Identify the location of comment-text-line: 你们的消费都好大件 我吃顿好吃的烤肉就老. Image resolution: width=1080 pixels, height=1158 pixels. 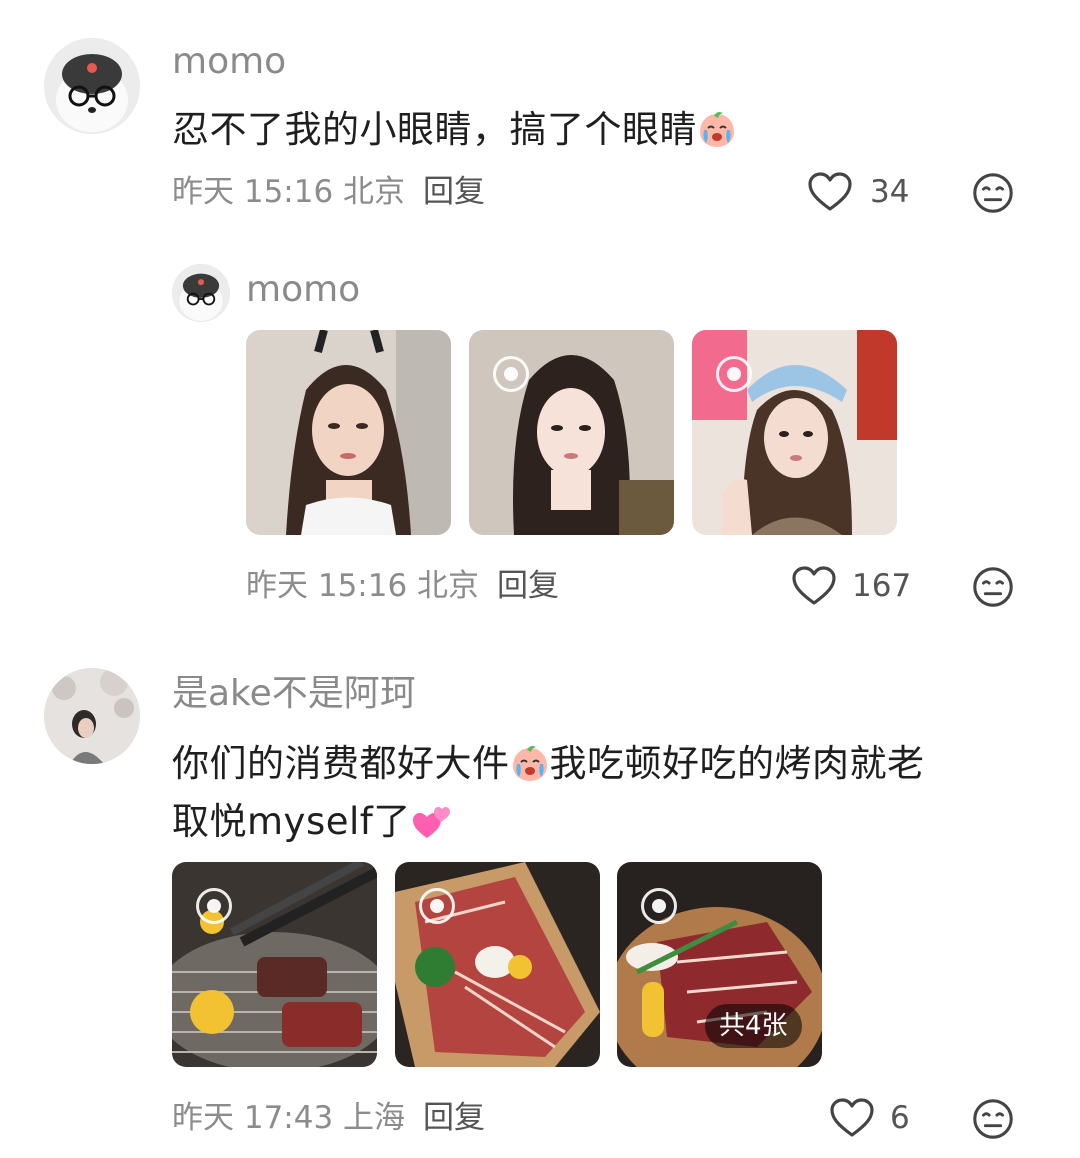
(602, 764).